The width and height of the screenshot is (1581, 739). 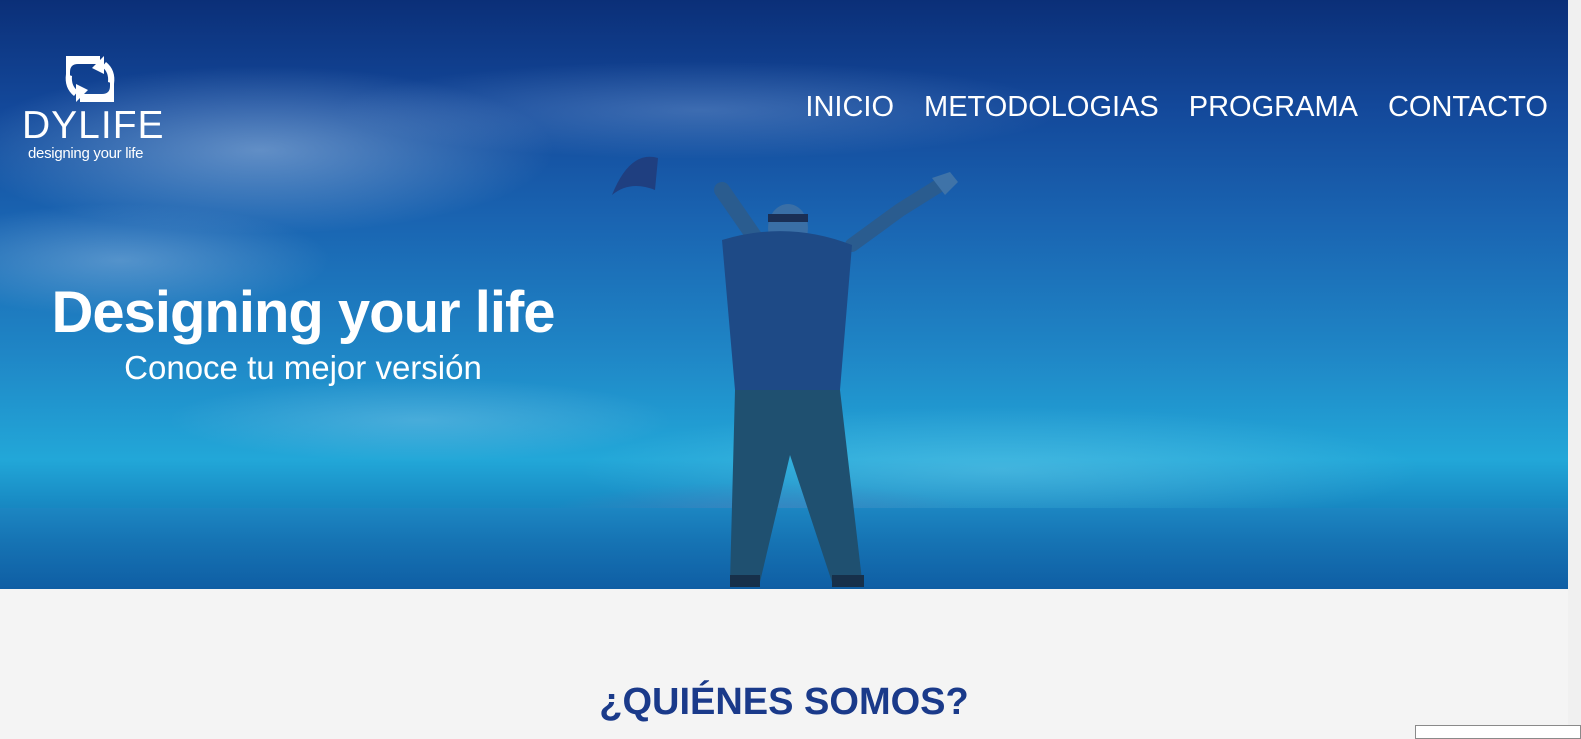 What do you see at coordinates (785, 371) in the screenshot?
I see `person-arms-raised-icon` at bounding box center [785, 371].